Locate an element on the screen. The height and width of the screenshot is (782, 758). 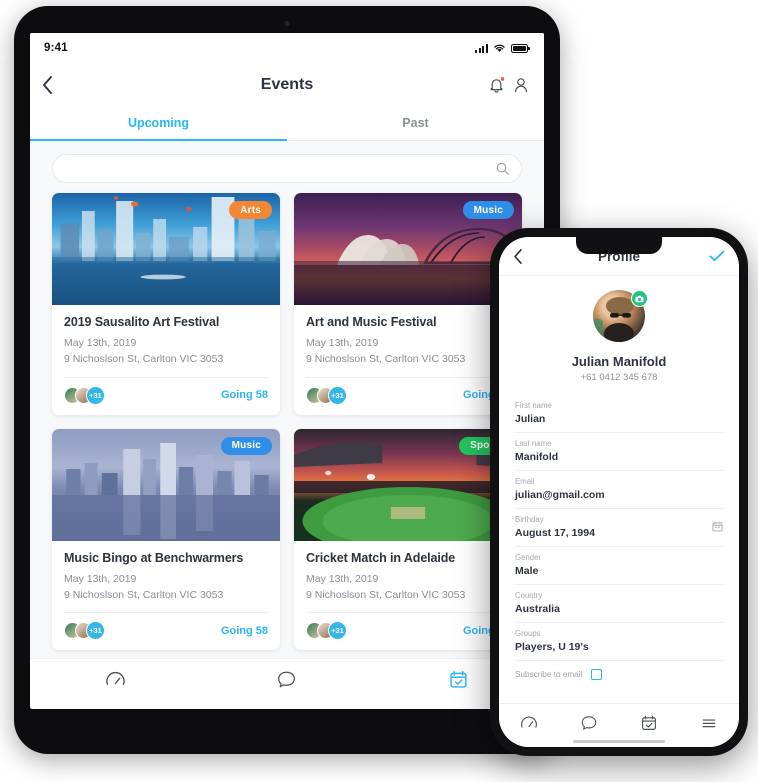
search-icon is located at coordinates (502, 168).